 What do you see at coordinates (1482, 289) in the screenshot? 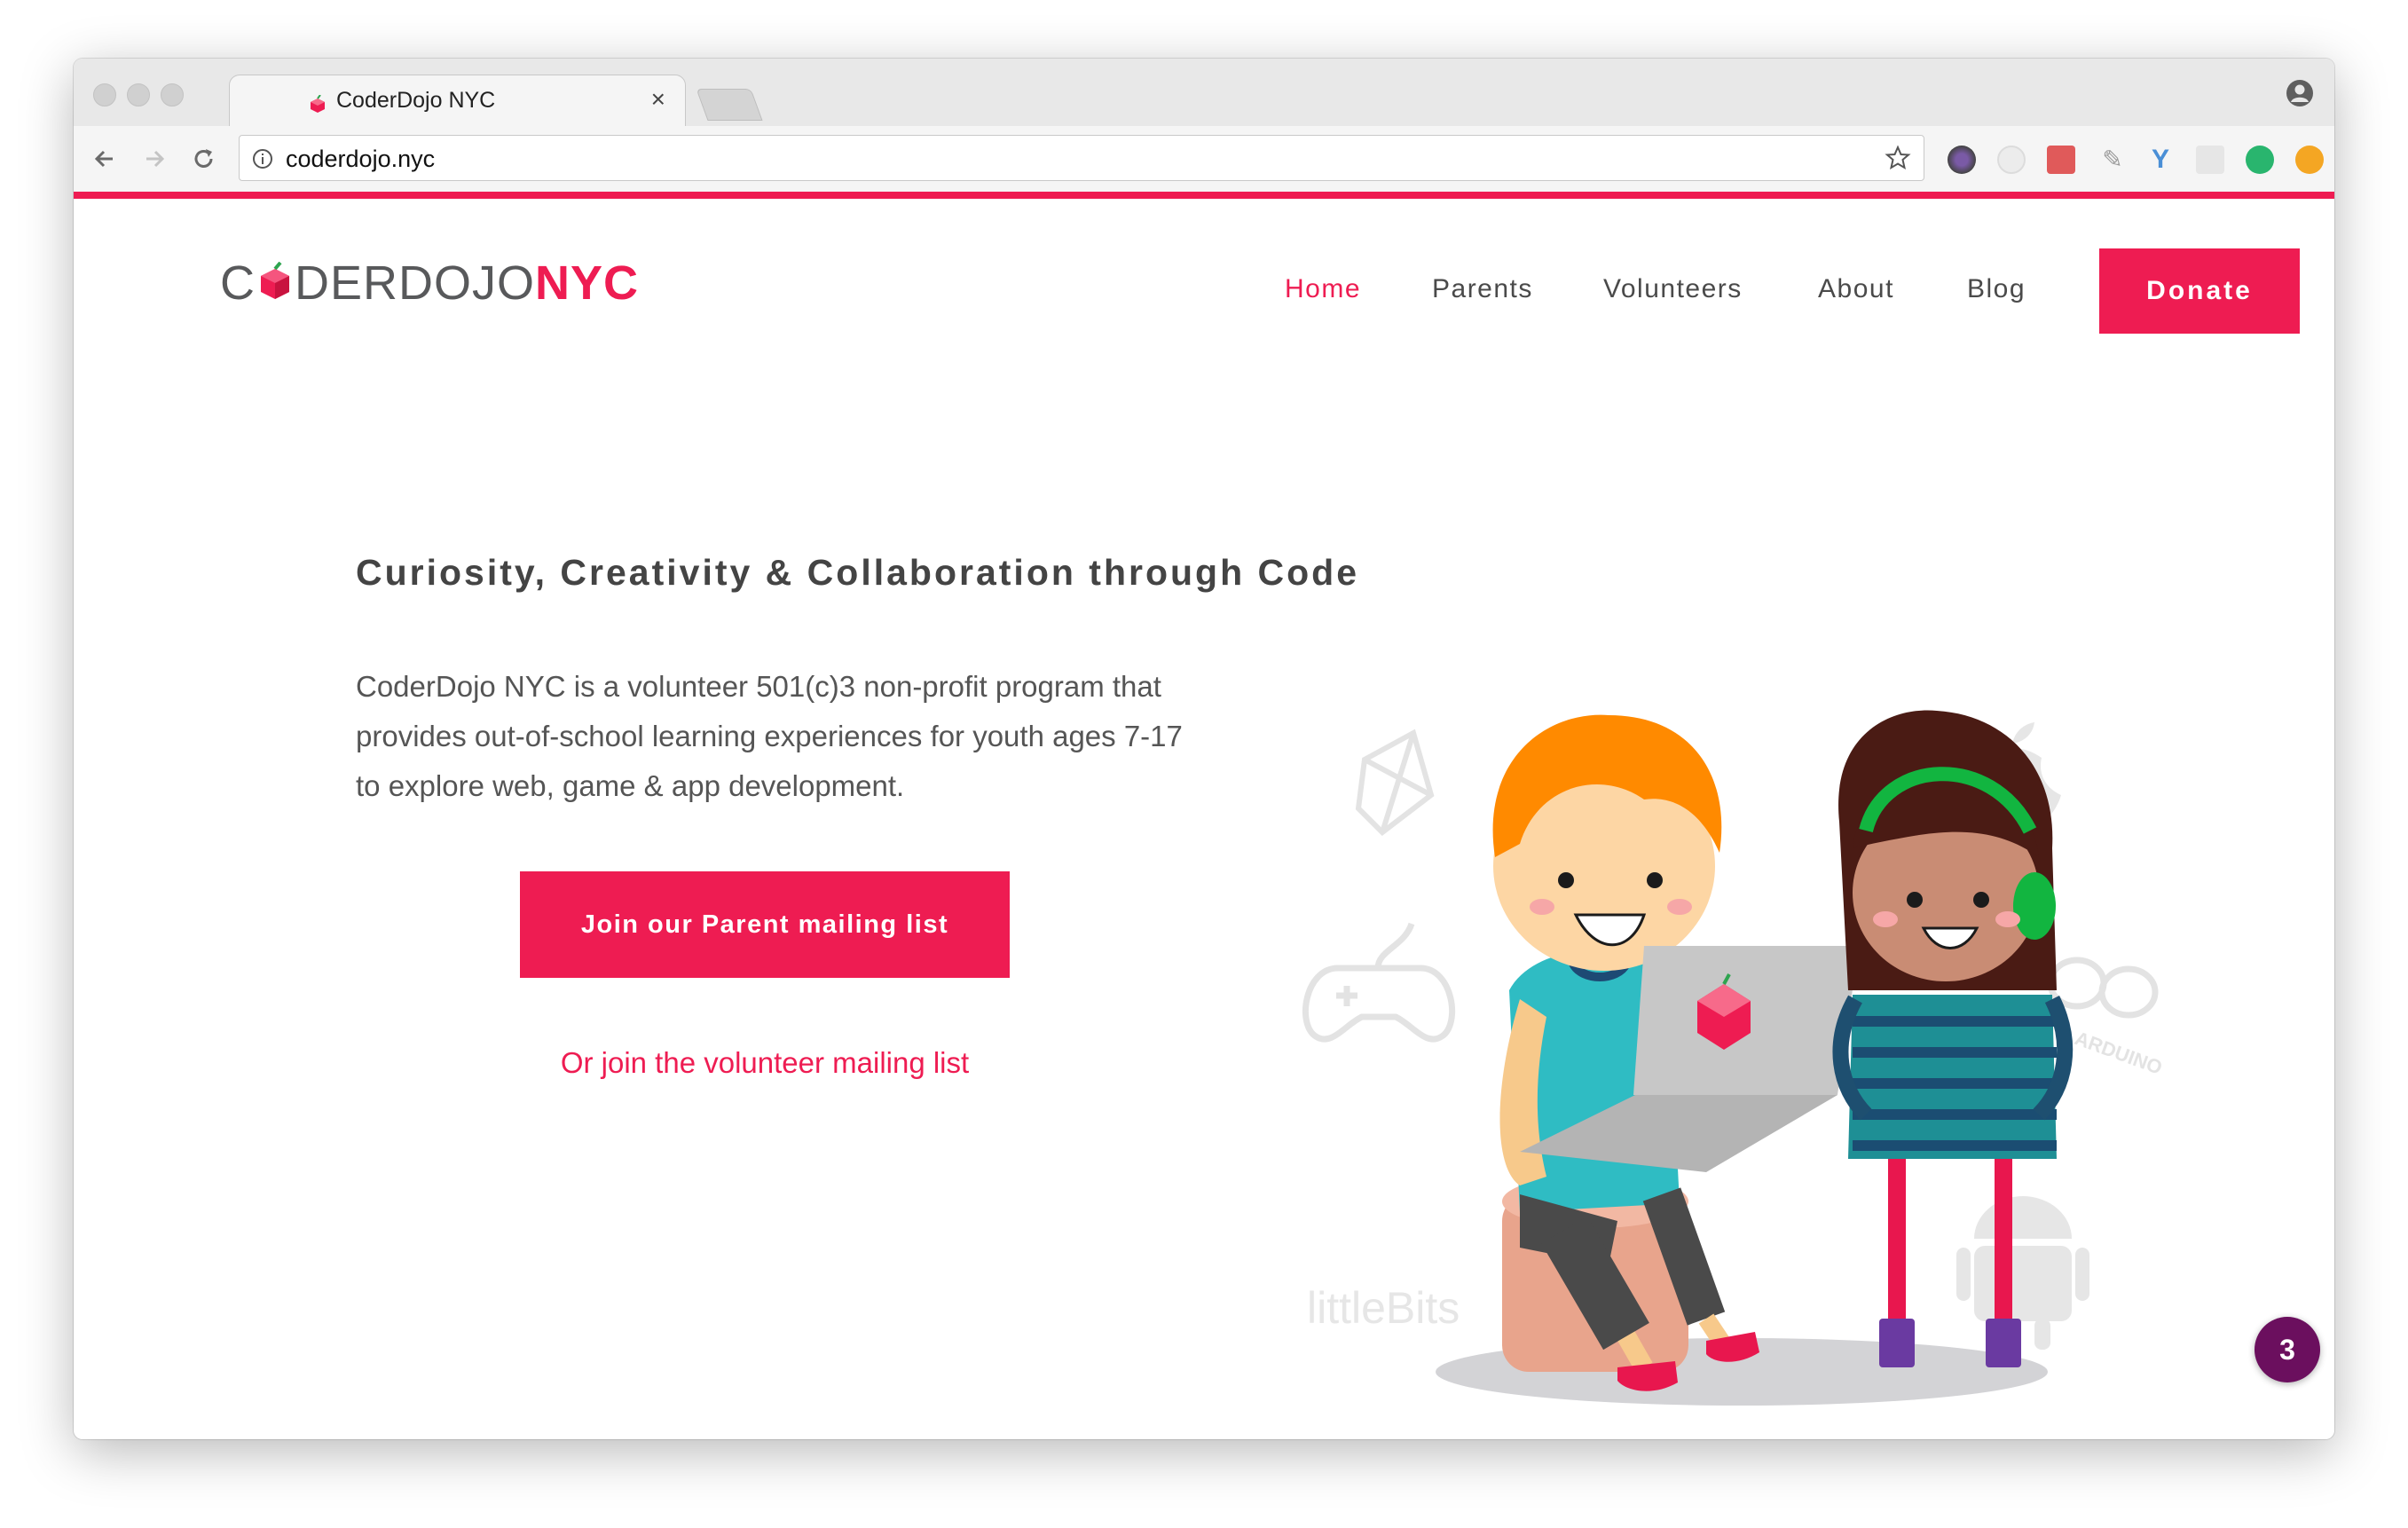
I see `nav-parents: Parents` at bounding box center [1482, 289].